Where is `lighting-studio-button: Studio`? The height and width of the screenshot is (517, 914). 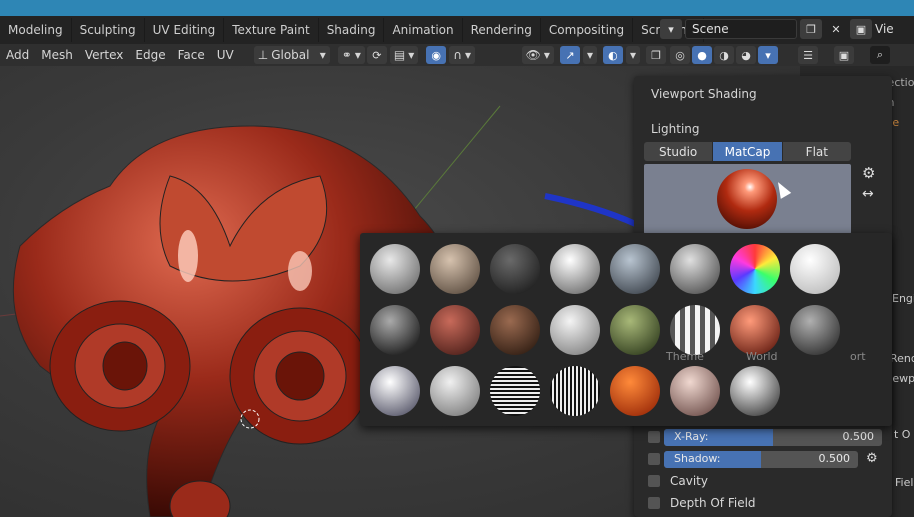
lighting-studio-button: Studio is located at coordinates (679, 151).